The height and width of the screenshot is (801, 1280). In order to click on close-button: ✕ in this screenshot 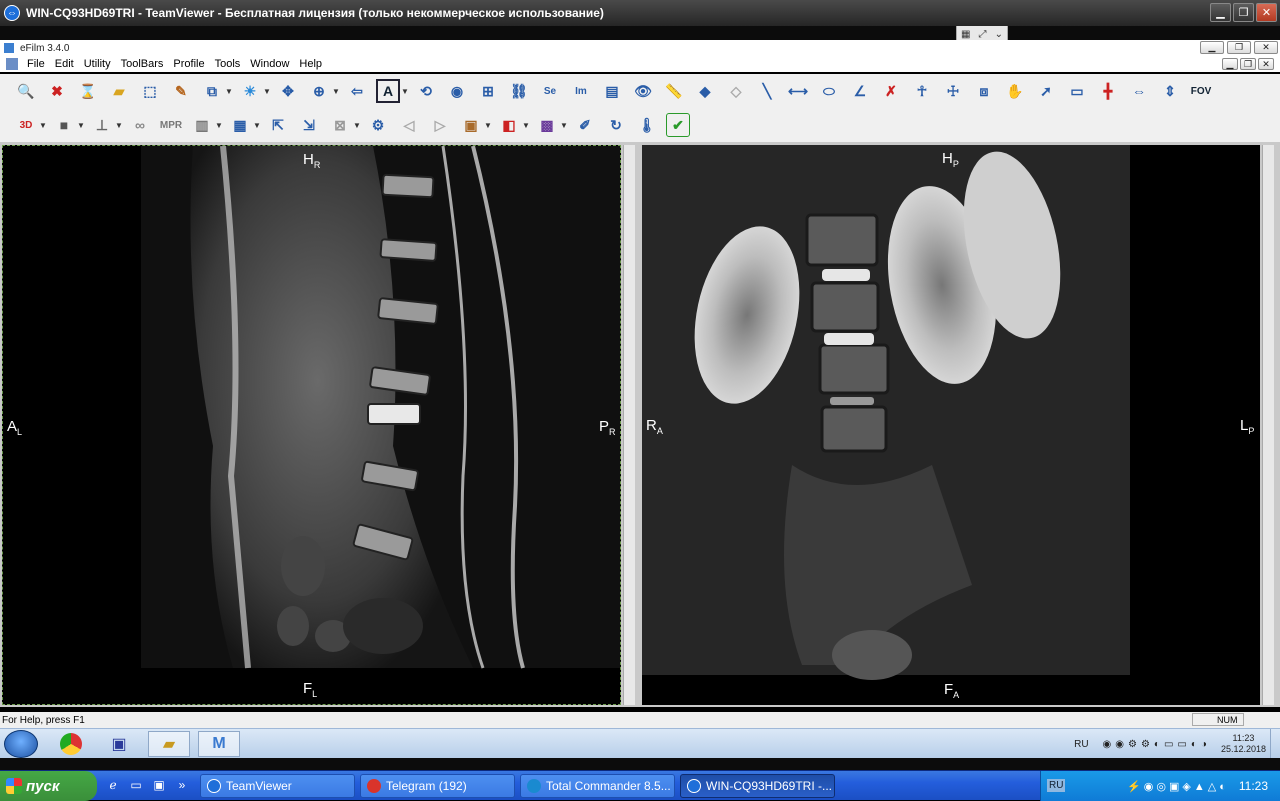, I will do `click(1266, 12)`.